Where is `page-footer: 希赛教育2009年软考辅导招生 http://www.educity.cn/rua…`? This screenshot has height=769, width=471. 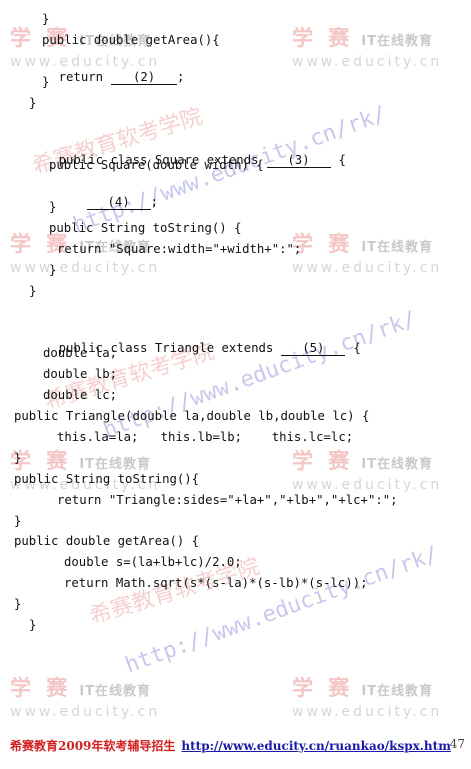 page-footer: 希赛教育2009年软考辅导招生 http://www.educity.cn/rua… is located at coordinates (237, 747).